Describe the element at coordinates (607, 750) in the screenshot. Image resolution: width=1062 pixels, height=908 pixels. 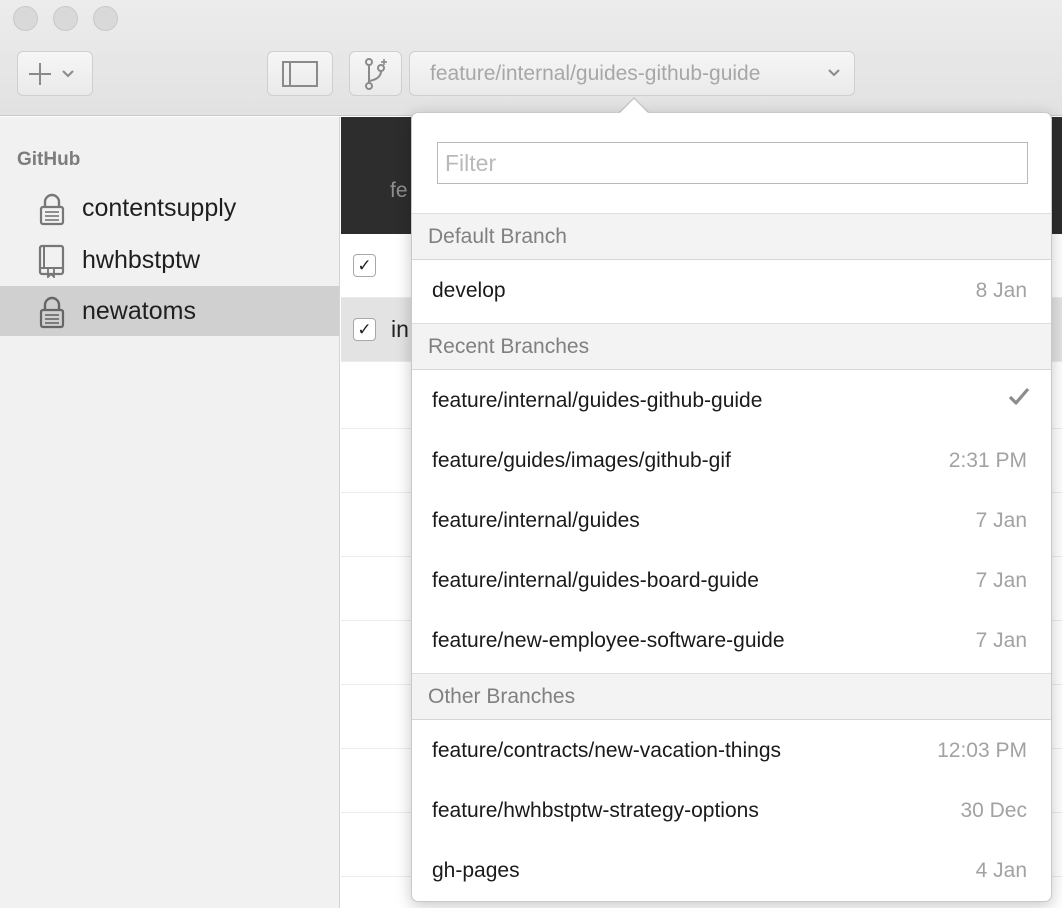
I see `branch-name: feature/contracts/new-vacation-things` at that location.